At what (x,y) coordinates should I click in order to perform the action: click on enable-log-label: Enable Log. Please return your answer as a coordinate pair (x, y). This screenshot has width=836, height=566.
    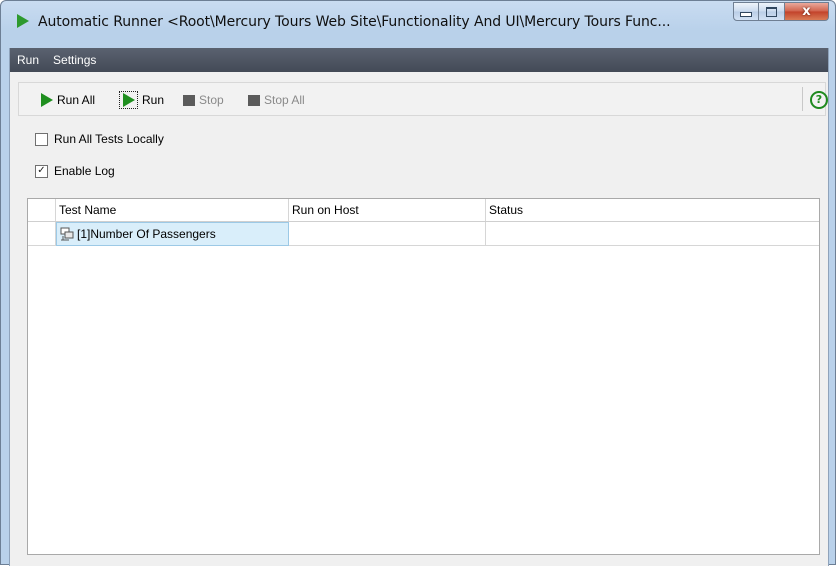
    Looking at the image, I should click on (84, 171).